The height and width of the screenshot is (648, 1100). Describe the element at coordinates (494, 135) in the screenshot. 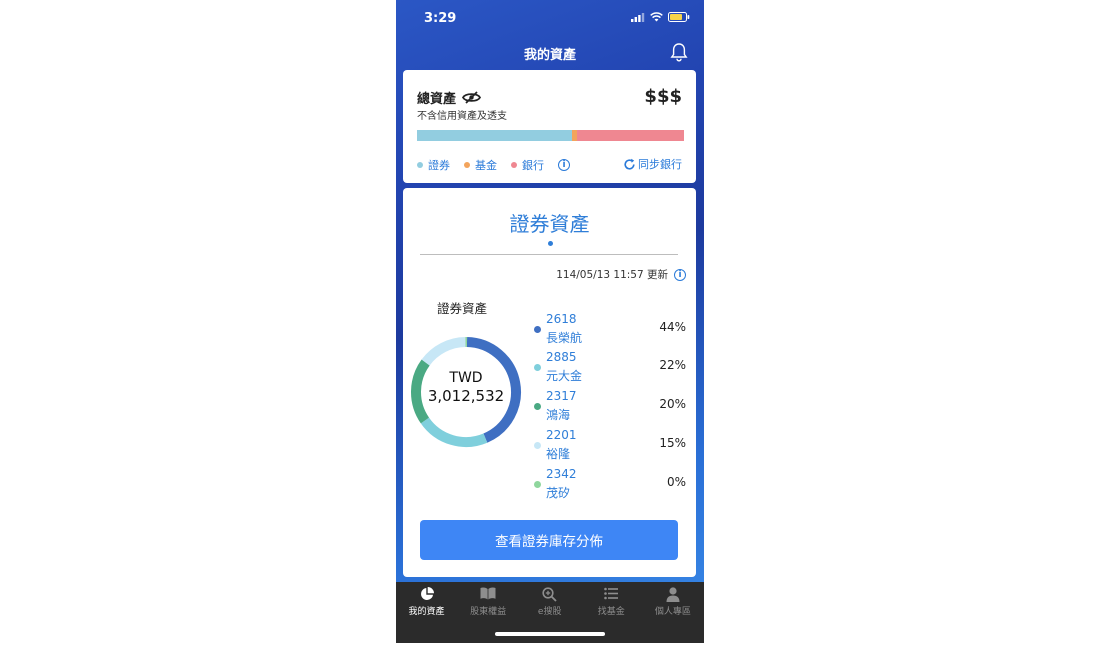

I see `bar-segment-securities` at that location.